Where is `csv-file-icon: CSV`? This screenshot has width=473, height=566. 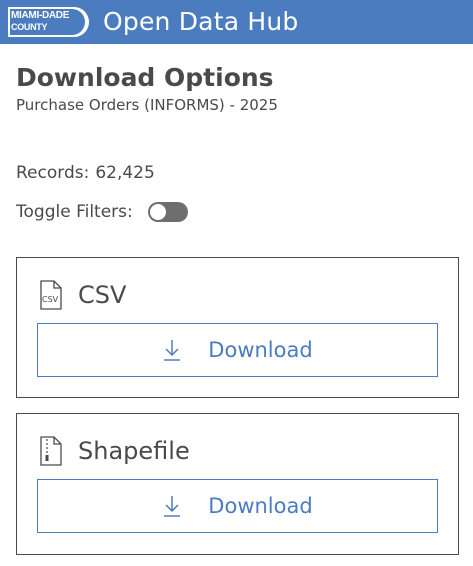
csv-file-icon: CSV is located at coordinates (51, 295).